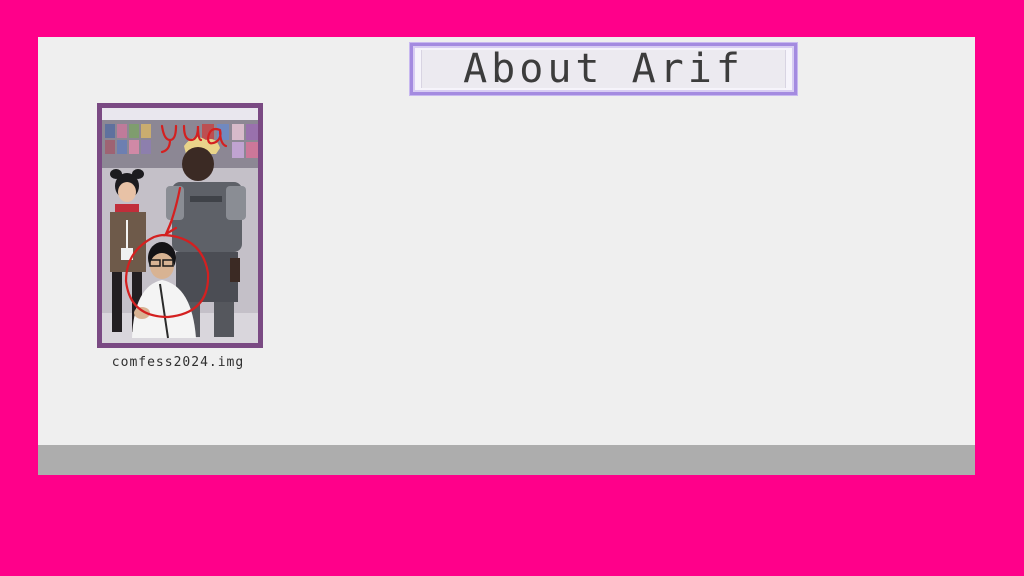 This screenshot has width=1024, height=576. I want to click on photo-thumbnail, so click(180, 225).